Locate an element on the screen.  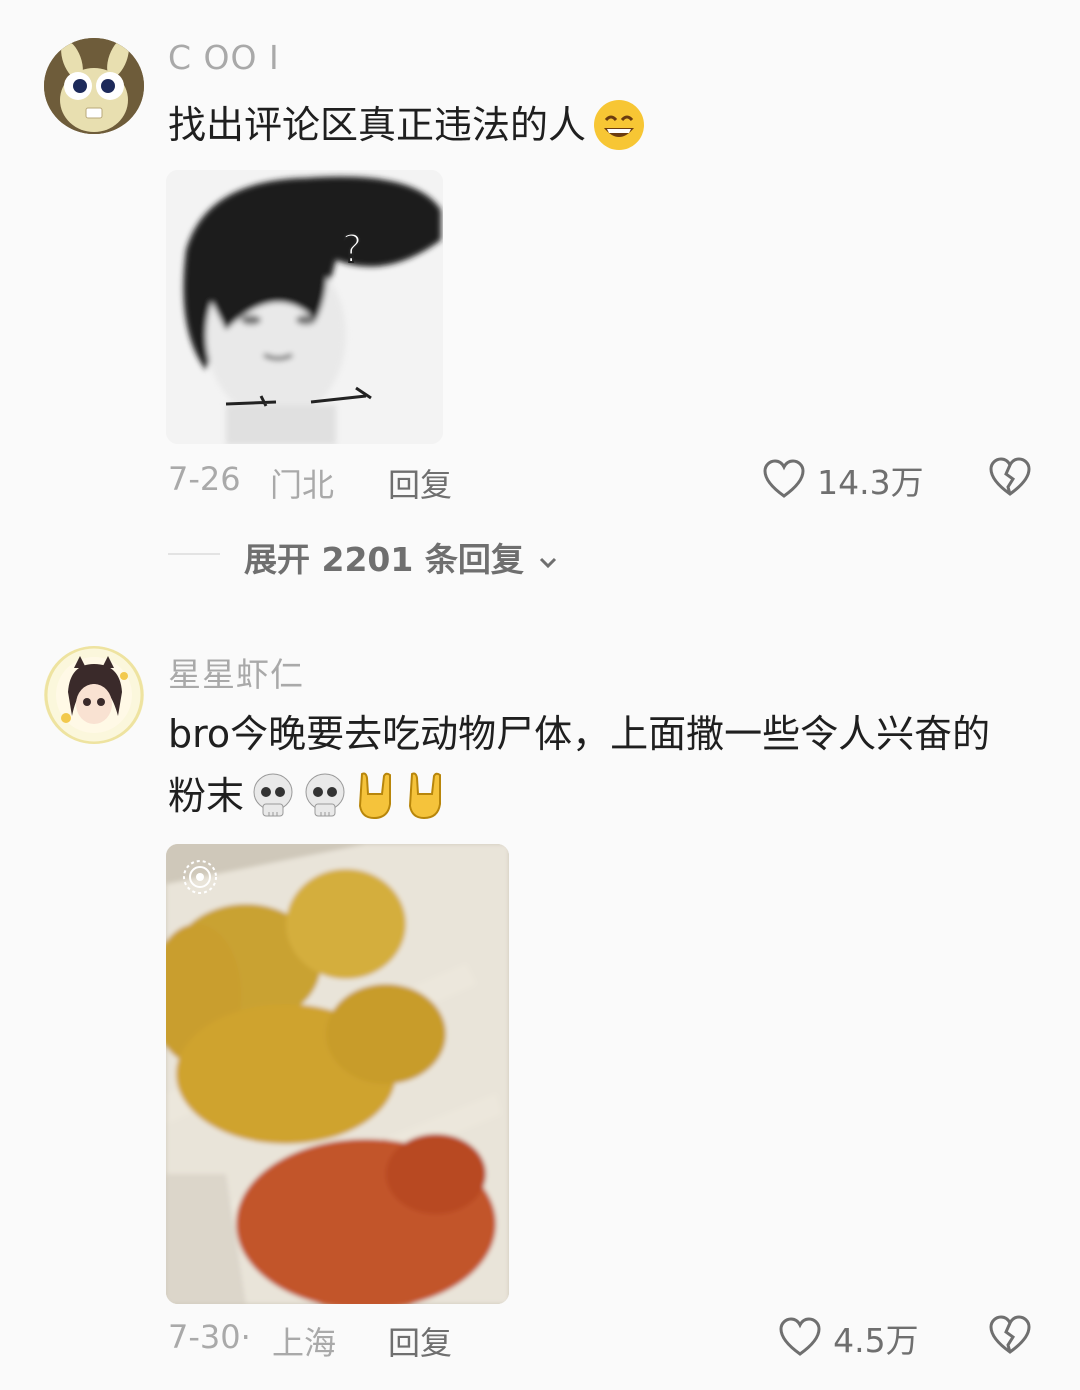
avatar-anime-girl-icon is located at coordinates (94, 695).